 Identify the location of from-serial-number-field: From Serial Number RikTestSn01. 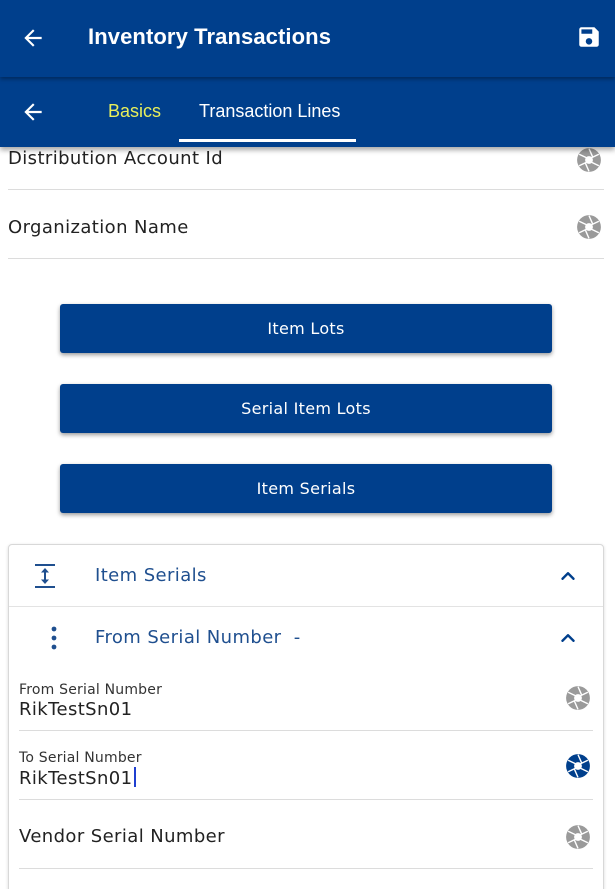
(306, 700).